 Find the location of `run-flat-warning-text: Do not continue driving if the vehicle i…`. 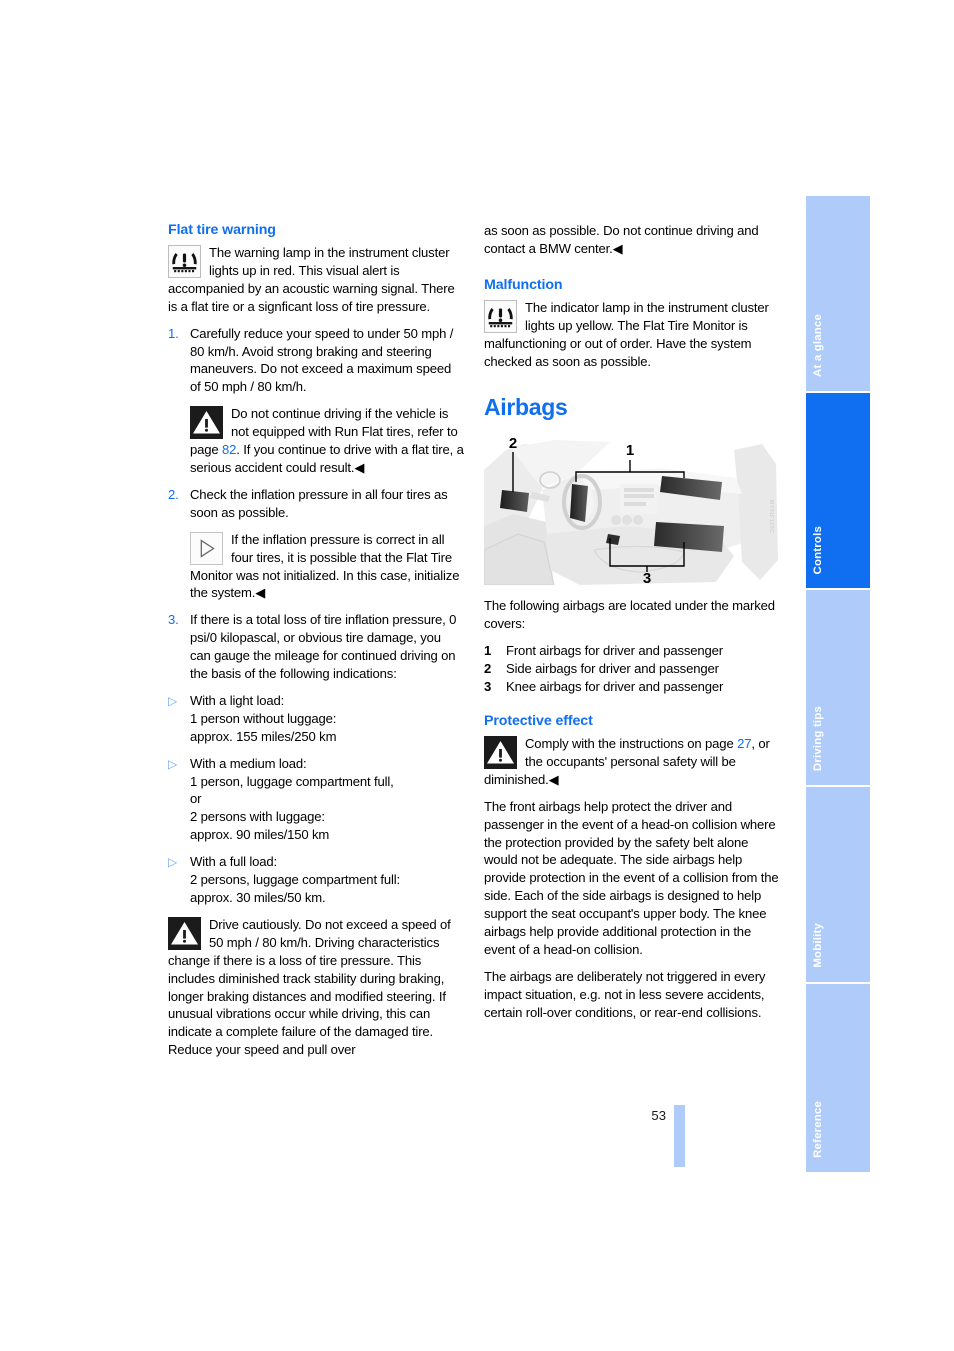

run-flat-warning-text: Do not continue driving if the vehicle i… is located at coordinates (327, 441).